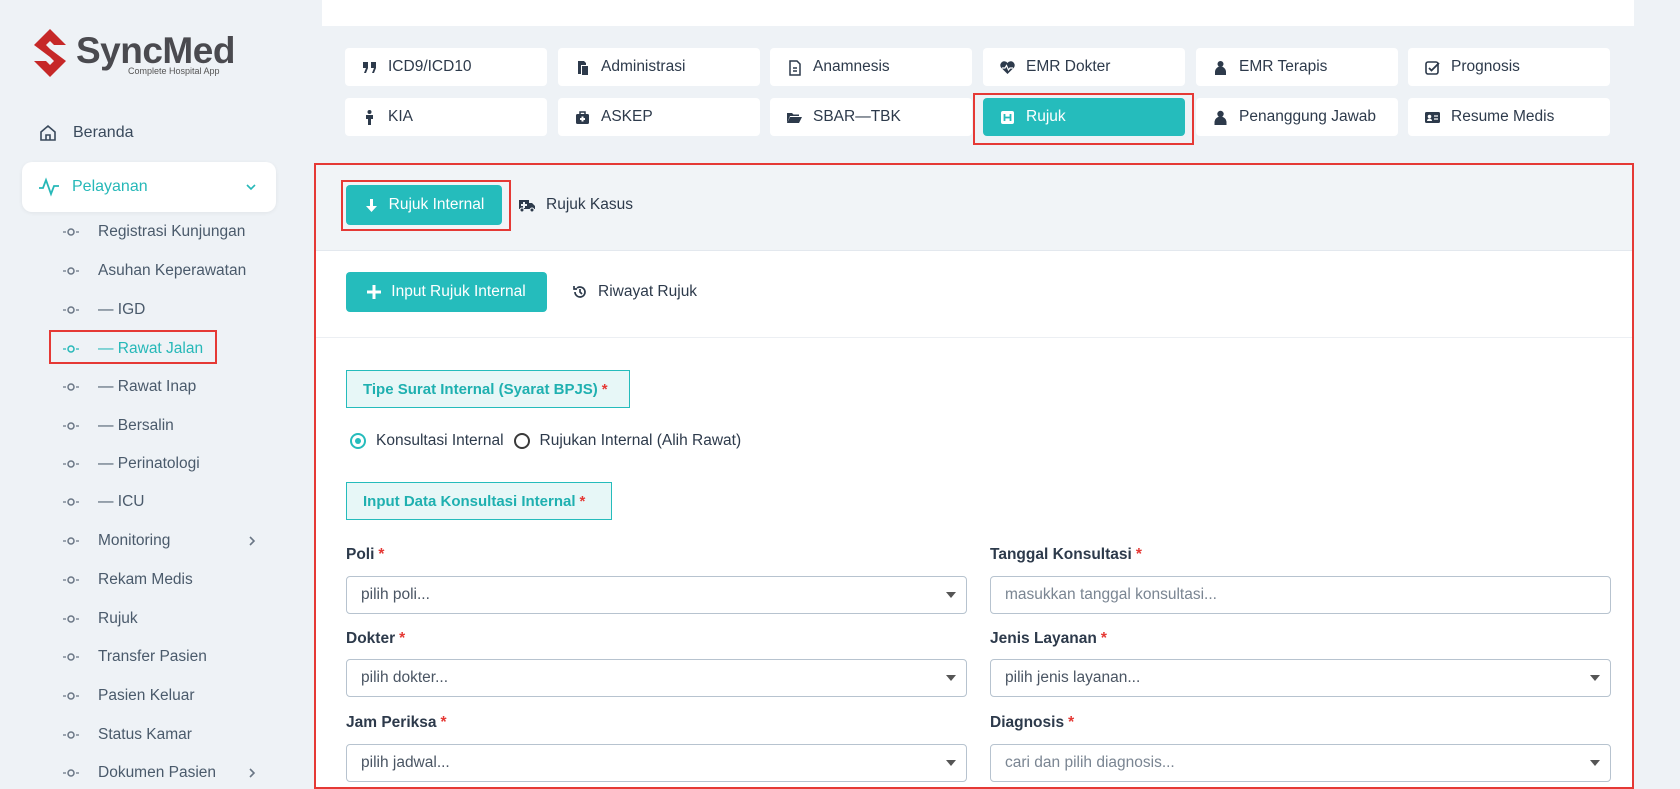 Image resolution: width=1680 pixels, height=789 pixels. I want to click on logo: SyncMed Complete Hospital App, so click(132, 53).